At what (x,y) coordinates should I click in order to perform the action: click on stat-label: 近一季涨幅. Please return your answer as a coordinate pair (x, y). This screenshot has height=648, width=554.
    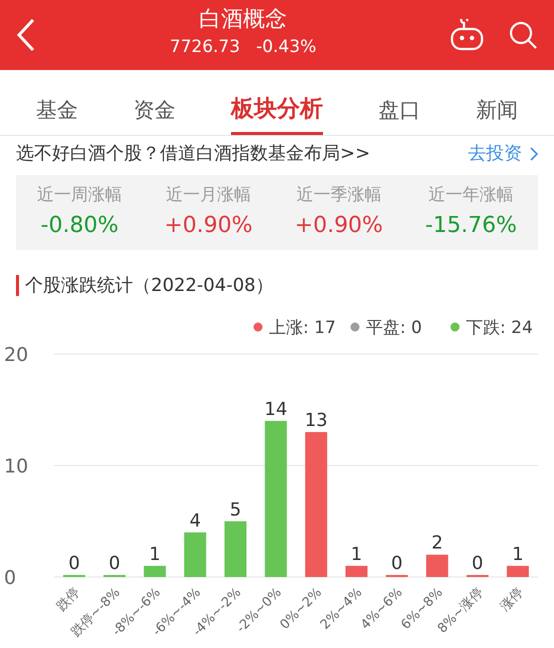
    Looking at the image, I should click on (339, 195).